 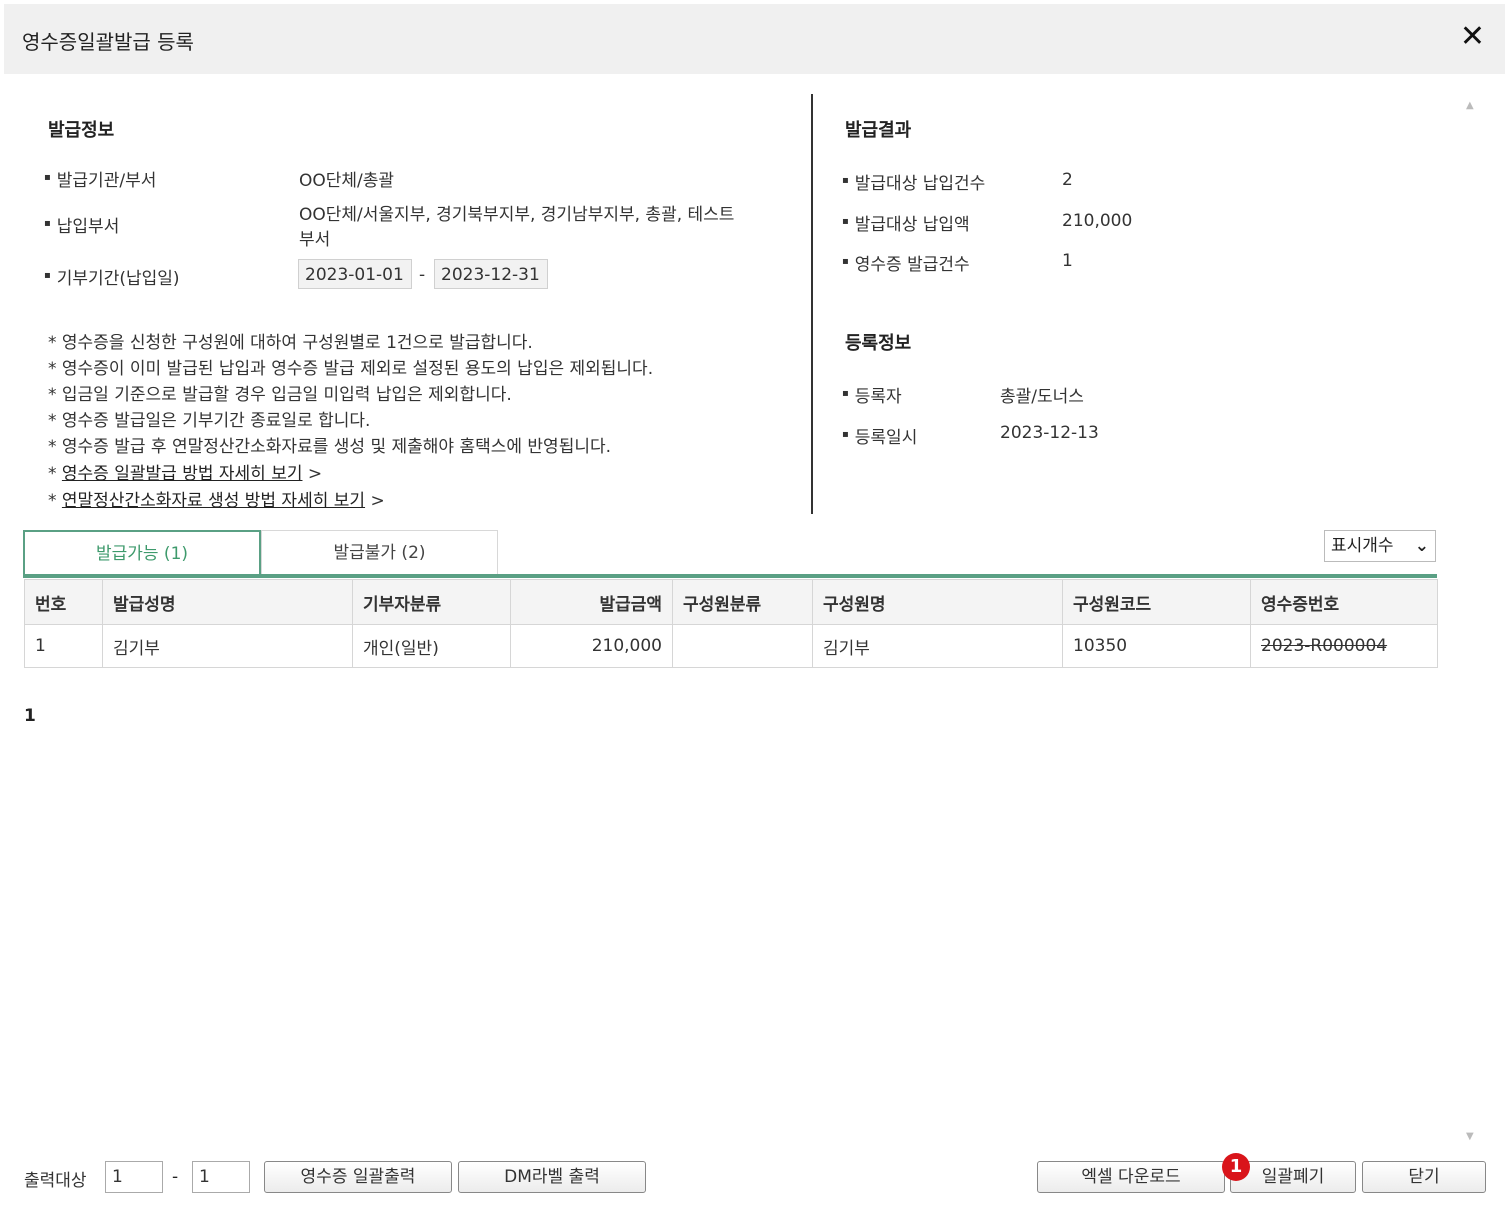 What do you see at coordinates (1344, 646) in the screenshot?
I see `cell-receipt-no: 2023-R000004` at bounding box center [1344, 646].